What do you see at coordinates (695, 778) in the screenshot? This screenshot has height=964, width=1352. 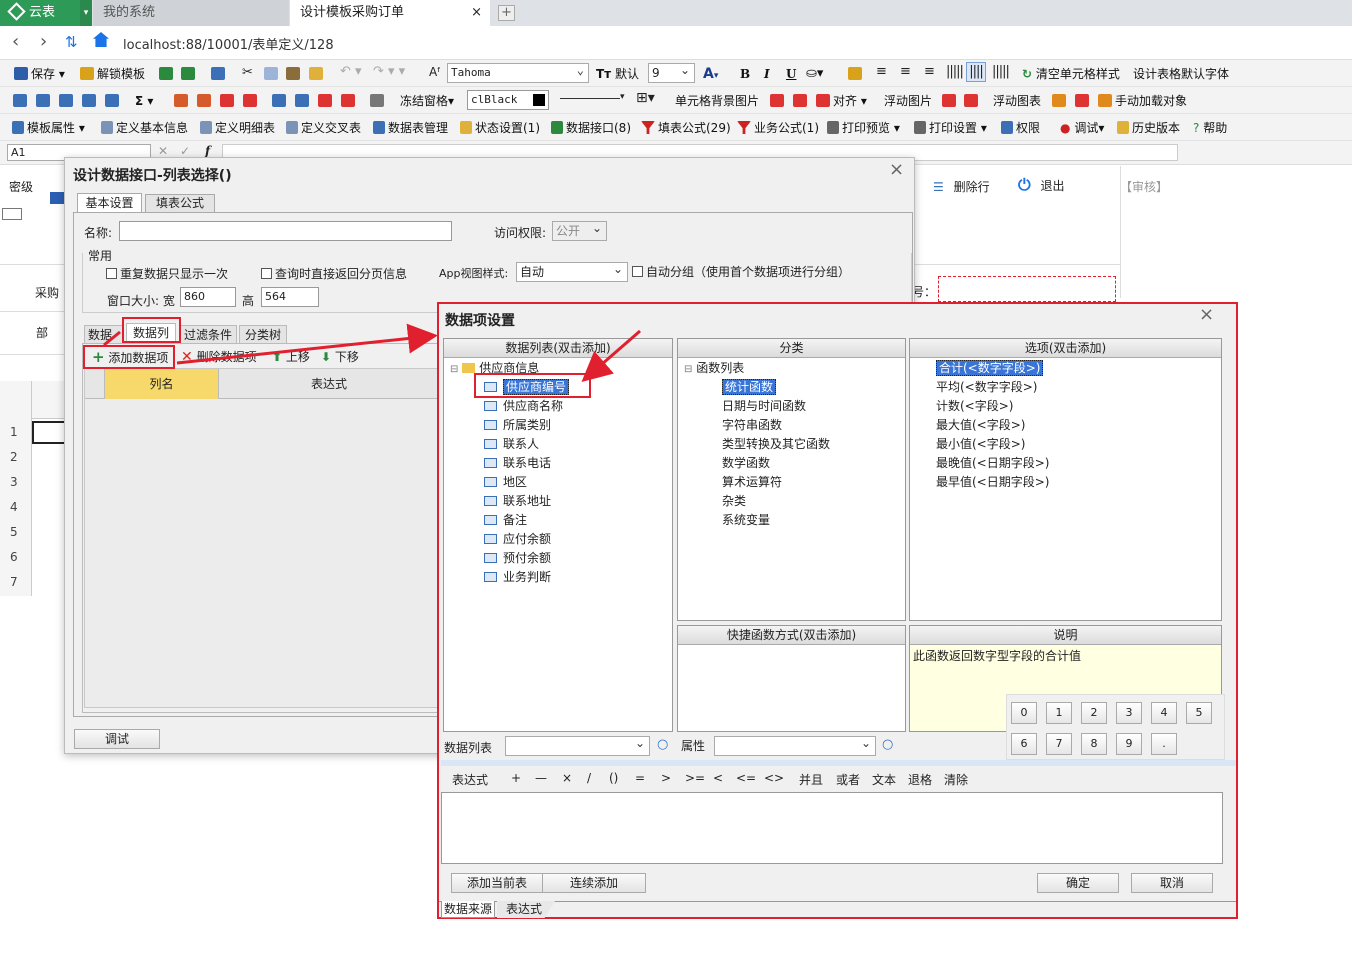 I see `operator-button: >=` at bounding box center [695, 778].